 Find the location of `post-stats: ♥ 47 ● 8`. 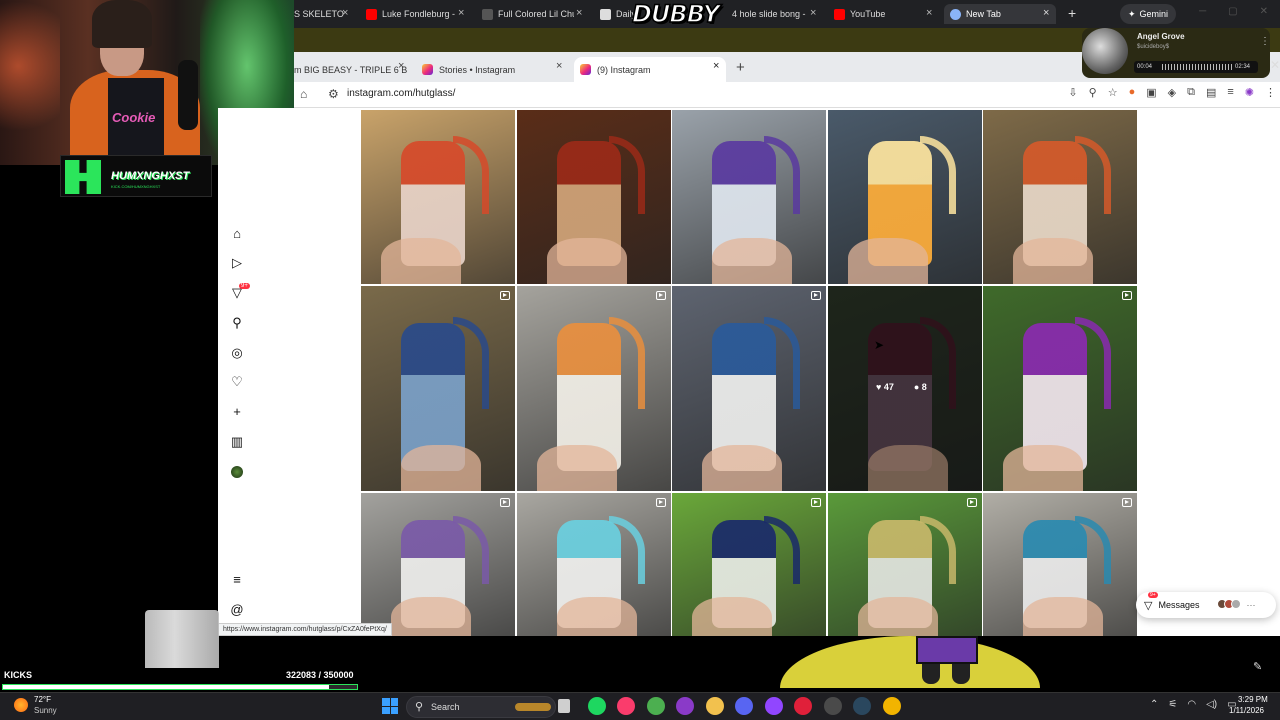

post-stats: ♥ 47 ● 8 is located at coordinates (901, 387).